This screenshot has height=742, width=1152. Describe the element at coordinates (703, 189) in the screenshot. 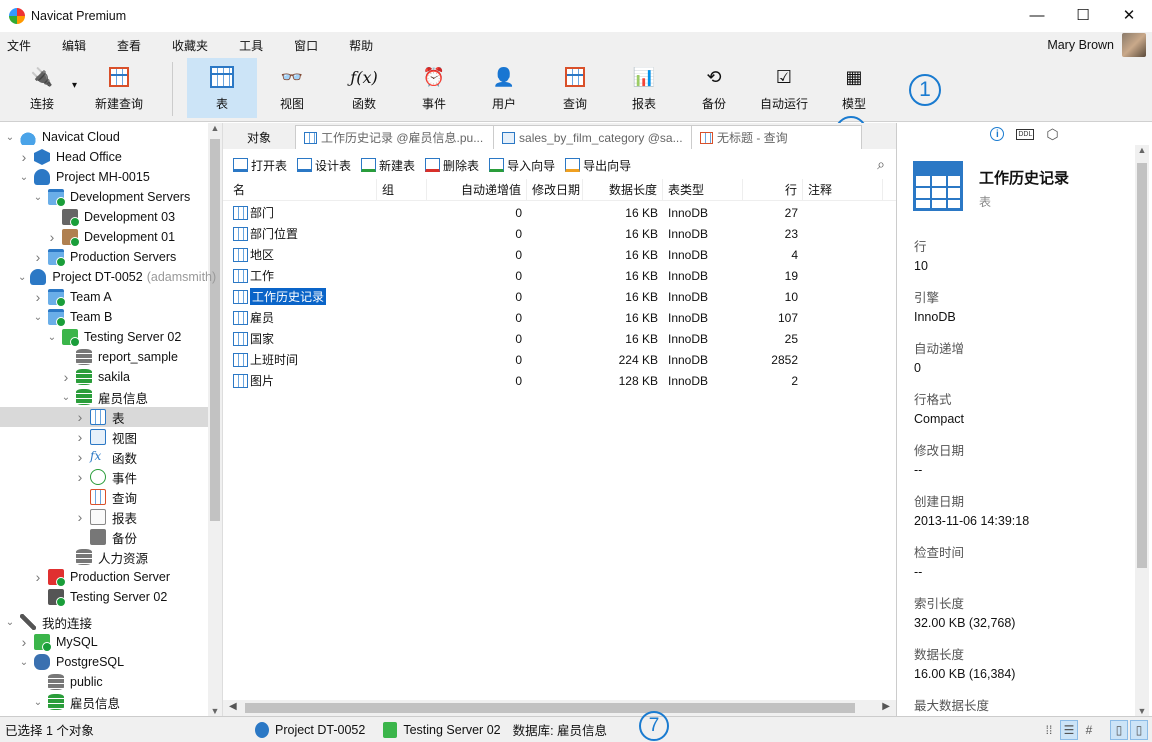

I see `column-header: 表类型` at that location.